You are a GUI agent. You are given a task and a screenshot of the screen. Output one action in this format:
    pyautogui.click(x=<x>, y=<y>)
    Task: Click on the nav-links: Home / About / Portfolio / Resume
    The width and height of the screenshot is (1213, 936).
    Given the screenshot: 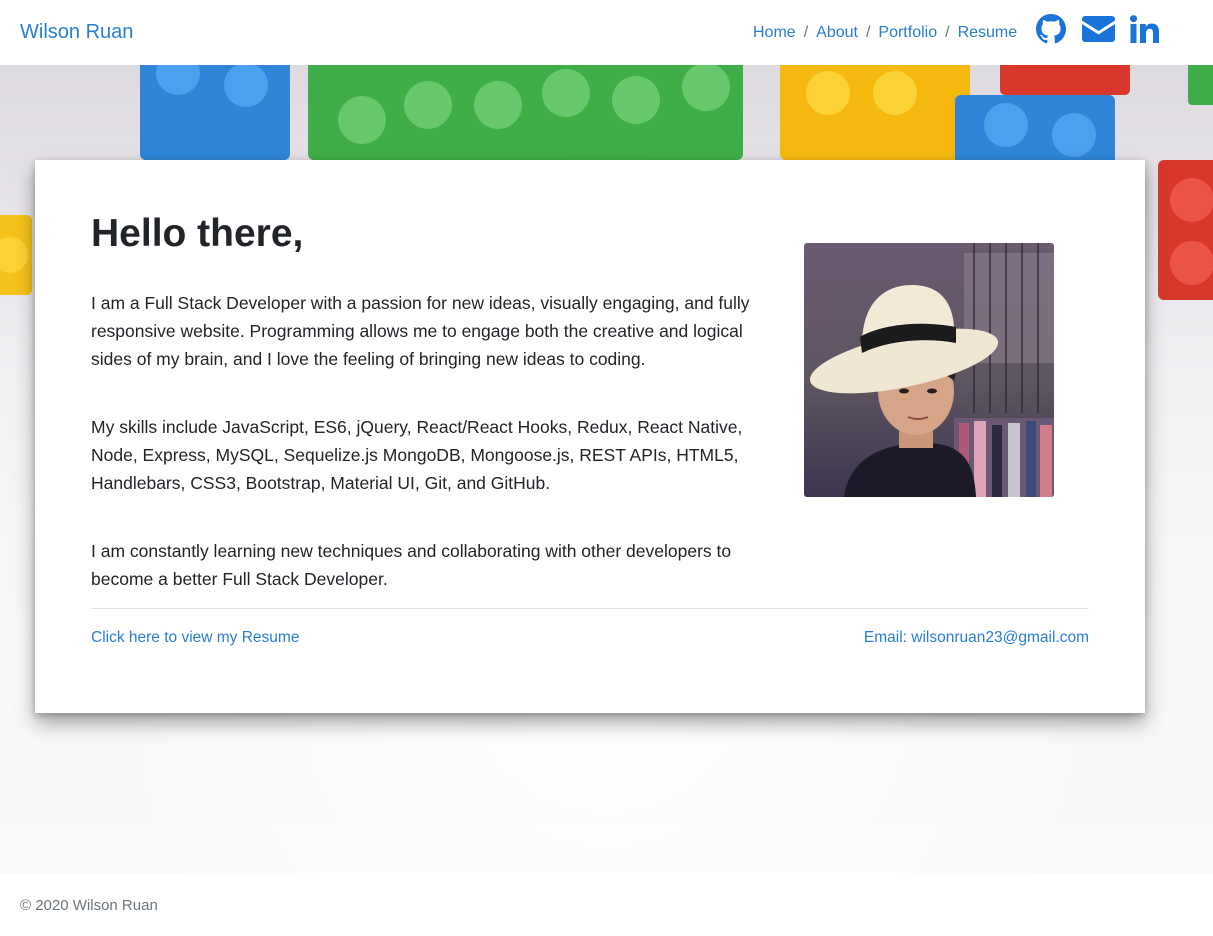 What is the action you would take?
    pyautogui.click(x=885, y=33)
    